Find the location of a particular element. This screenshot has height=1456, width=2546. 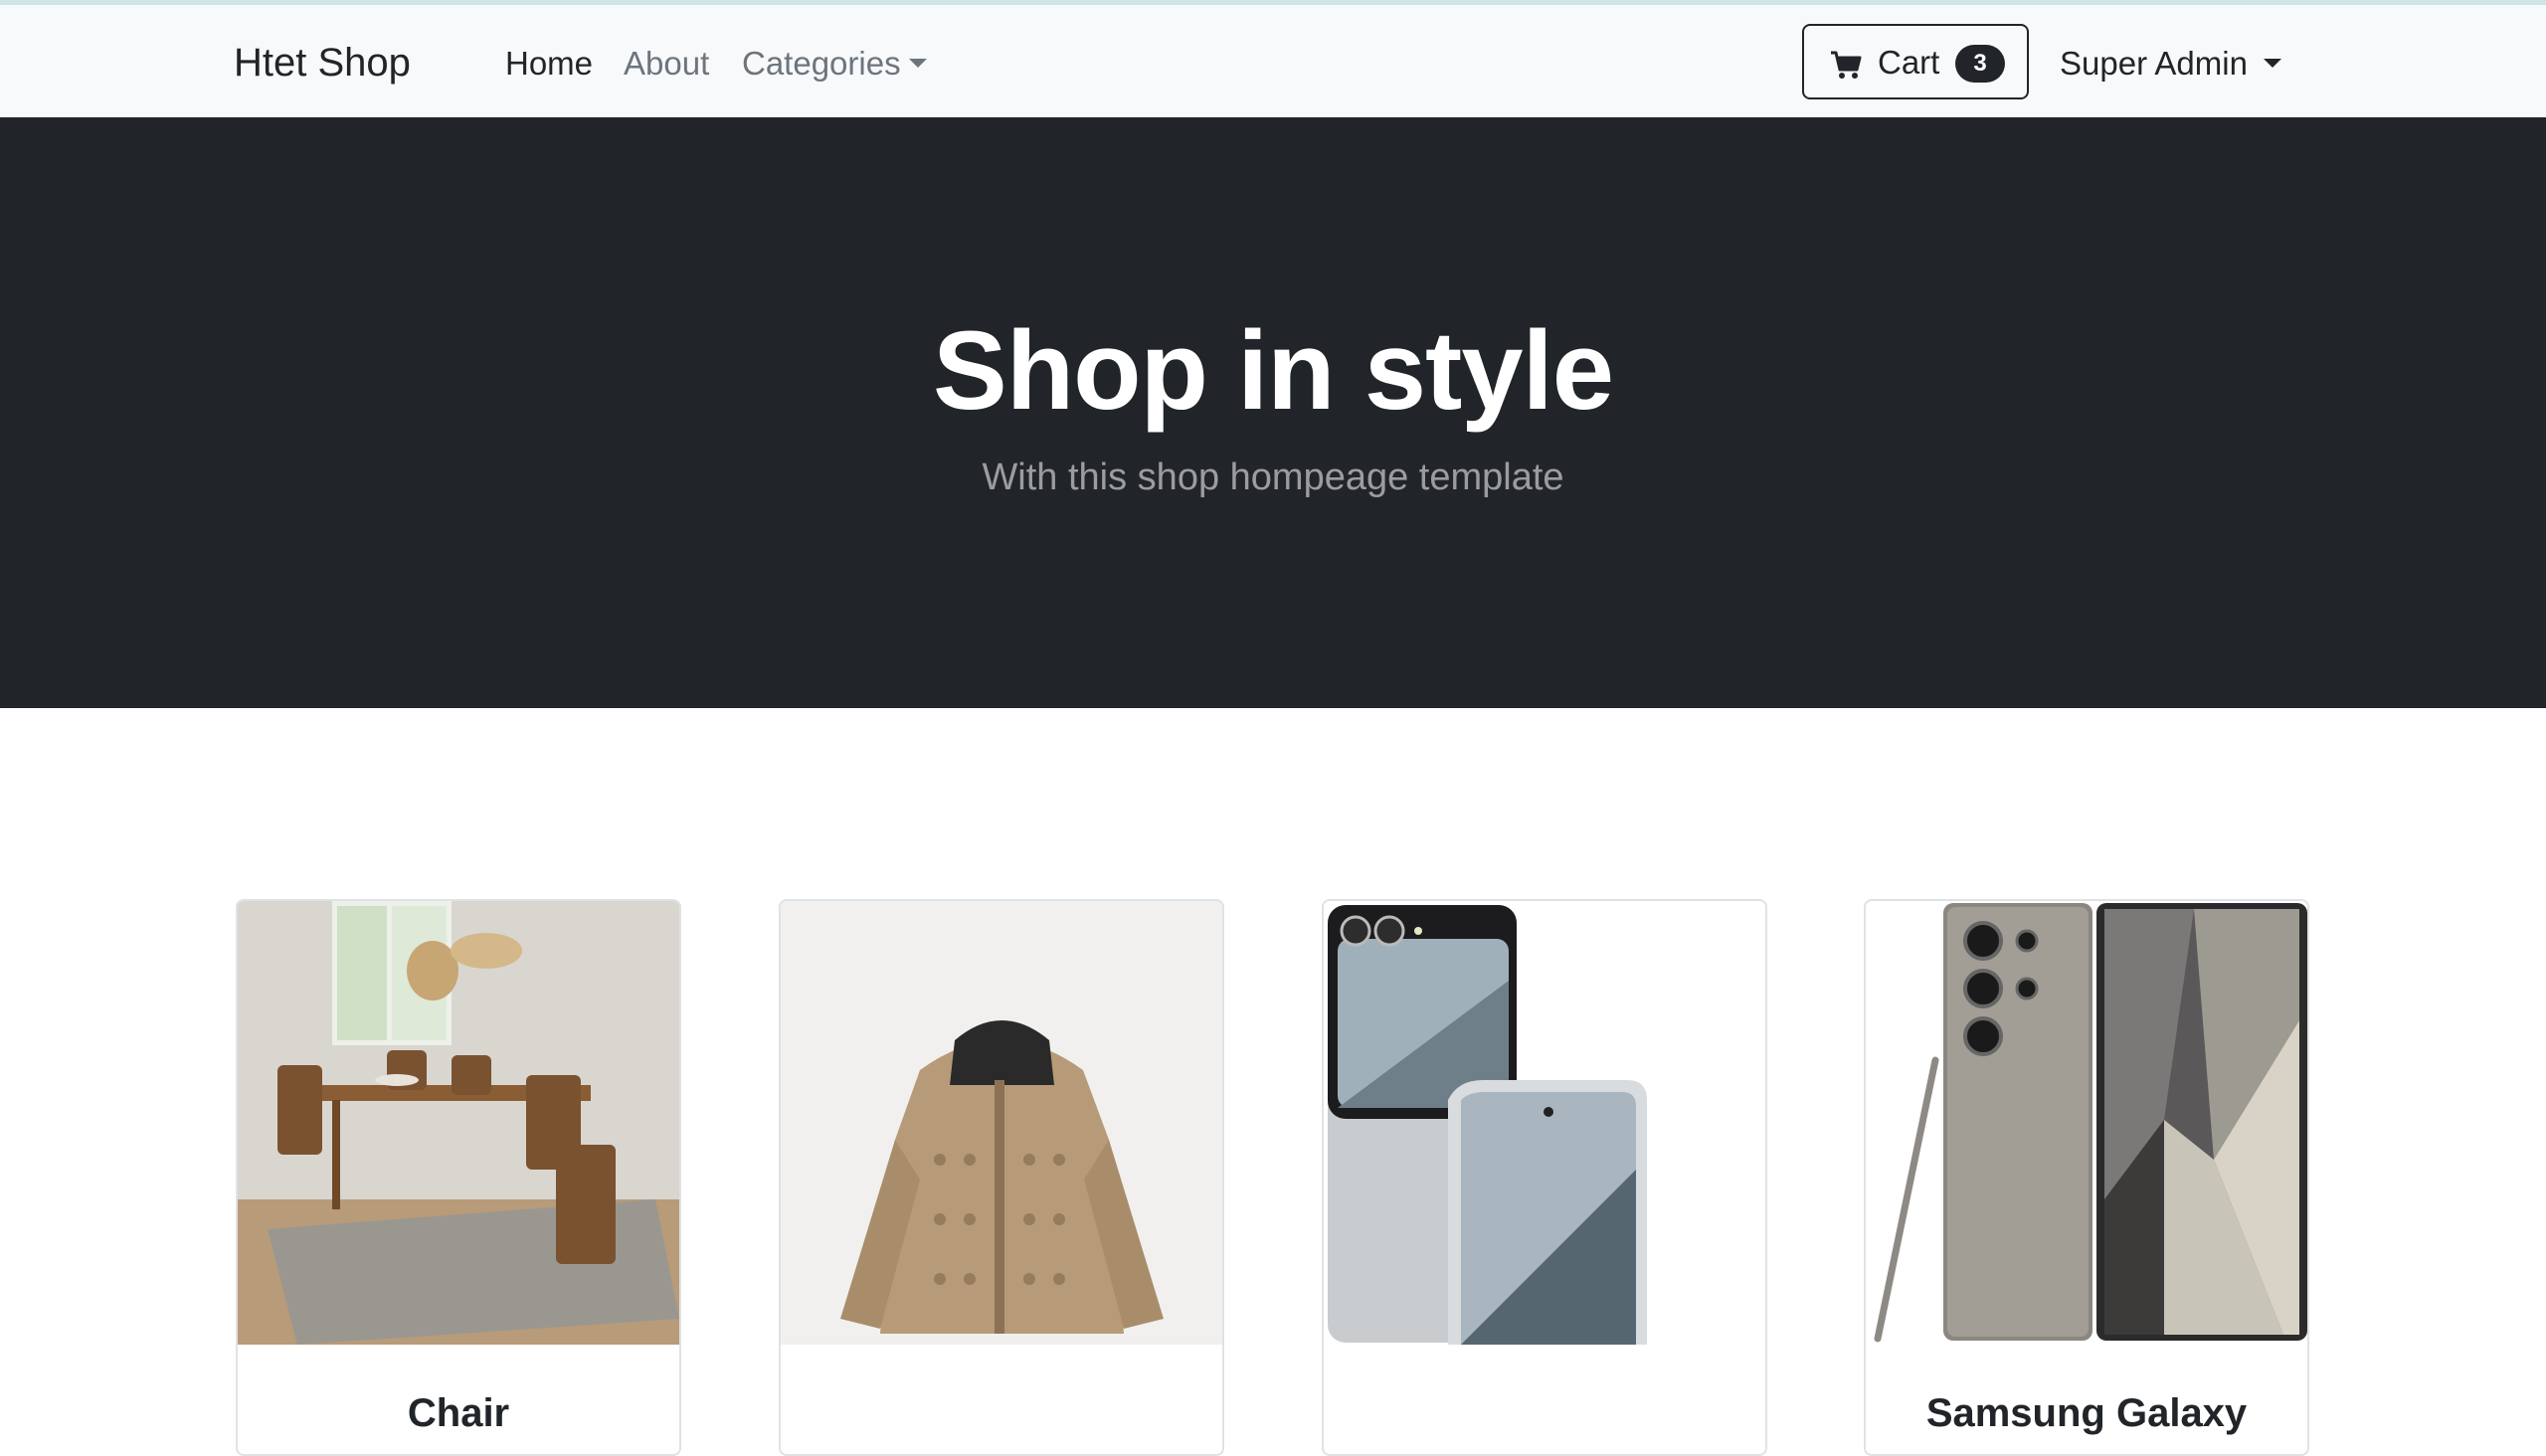

product-image-samsung-galaxy is located at coordinates (2086, 1123).